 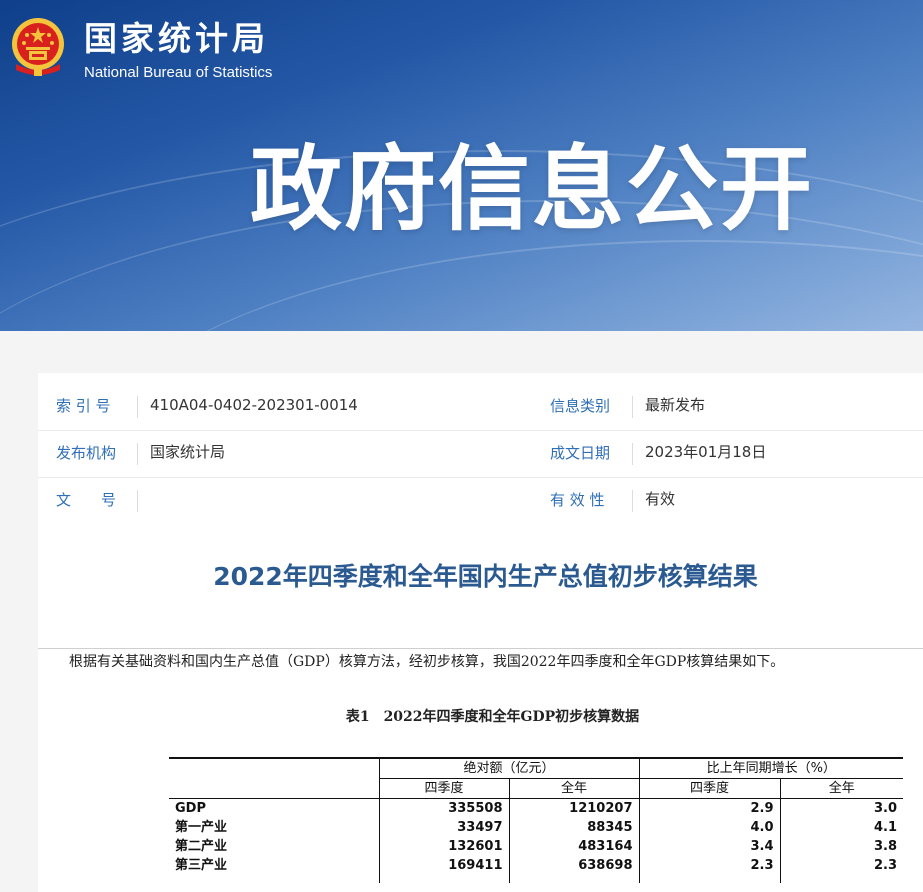 I want to click on cell-value: 4.1, so click(x=841, y=827).